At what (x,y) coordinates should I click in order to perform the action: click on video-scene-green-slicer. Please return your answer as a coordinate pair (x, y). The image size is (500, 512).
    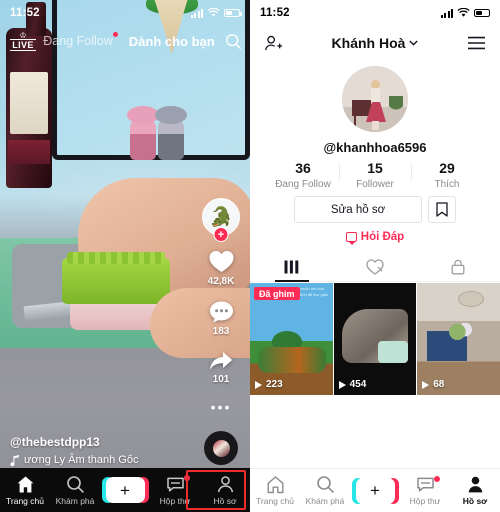
    Looking at the image, I should click on (116, 278).